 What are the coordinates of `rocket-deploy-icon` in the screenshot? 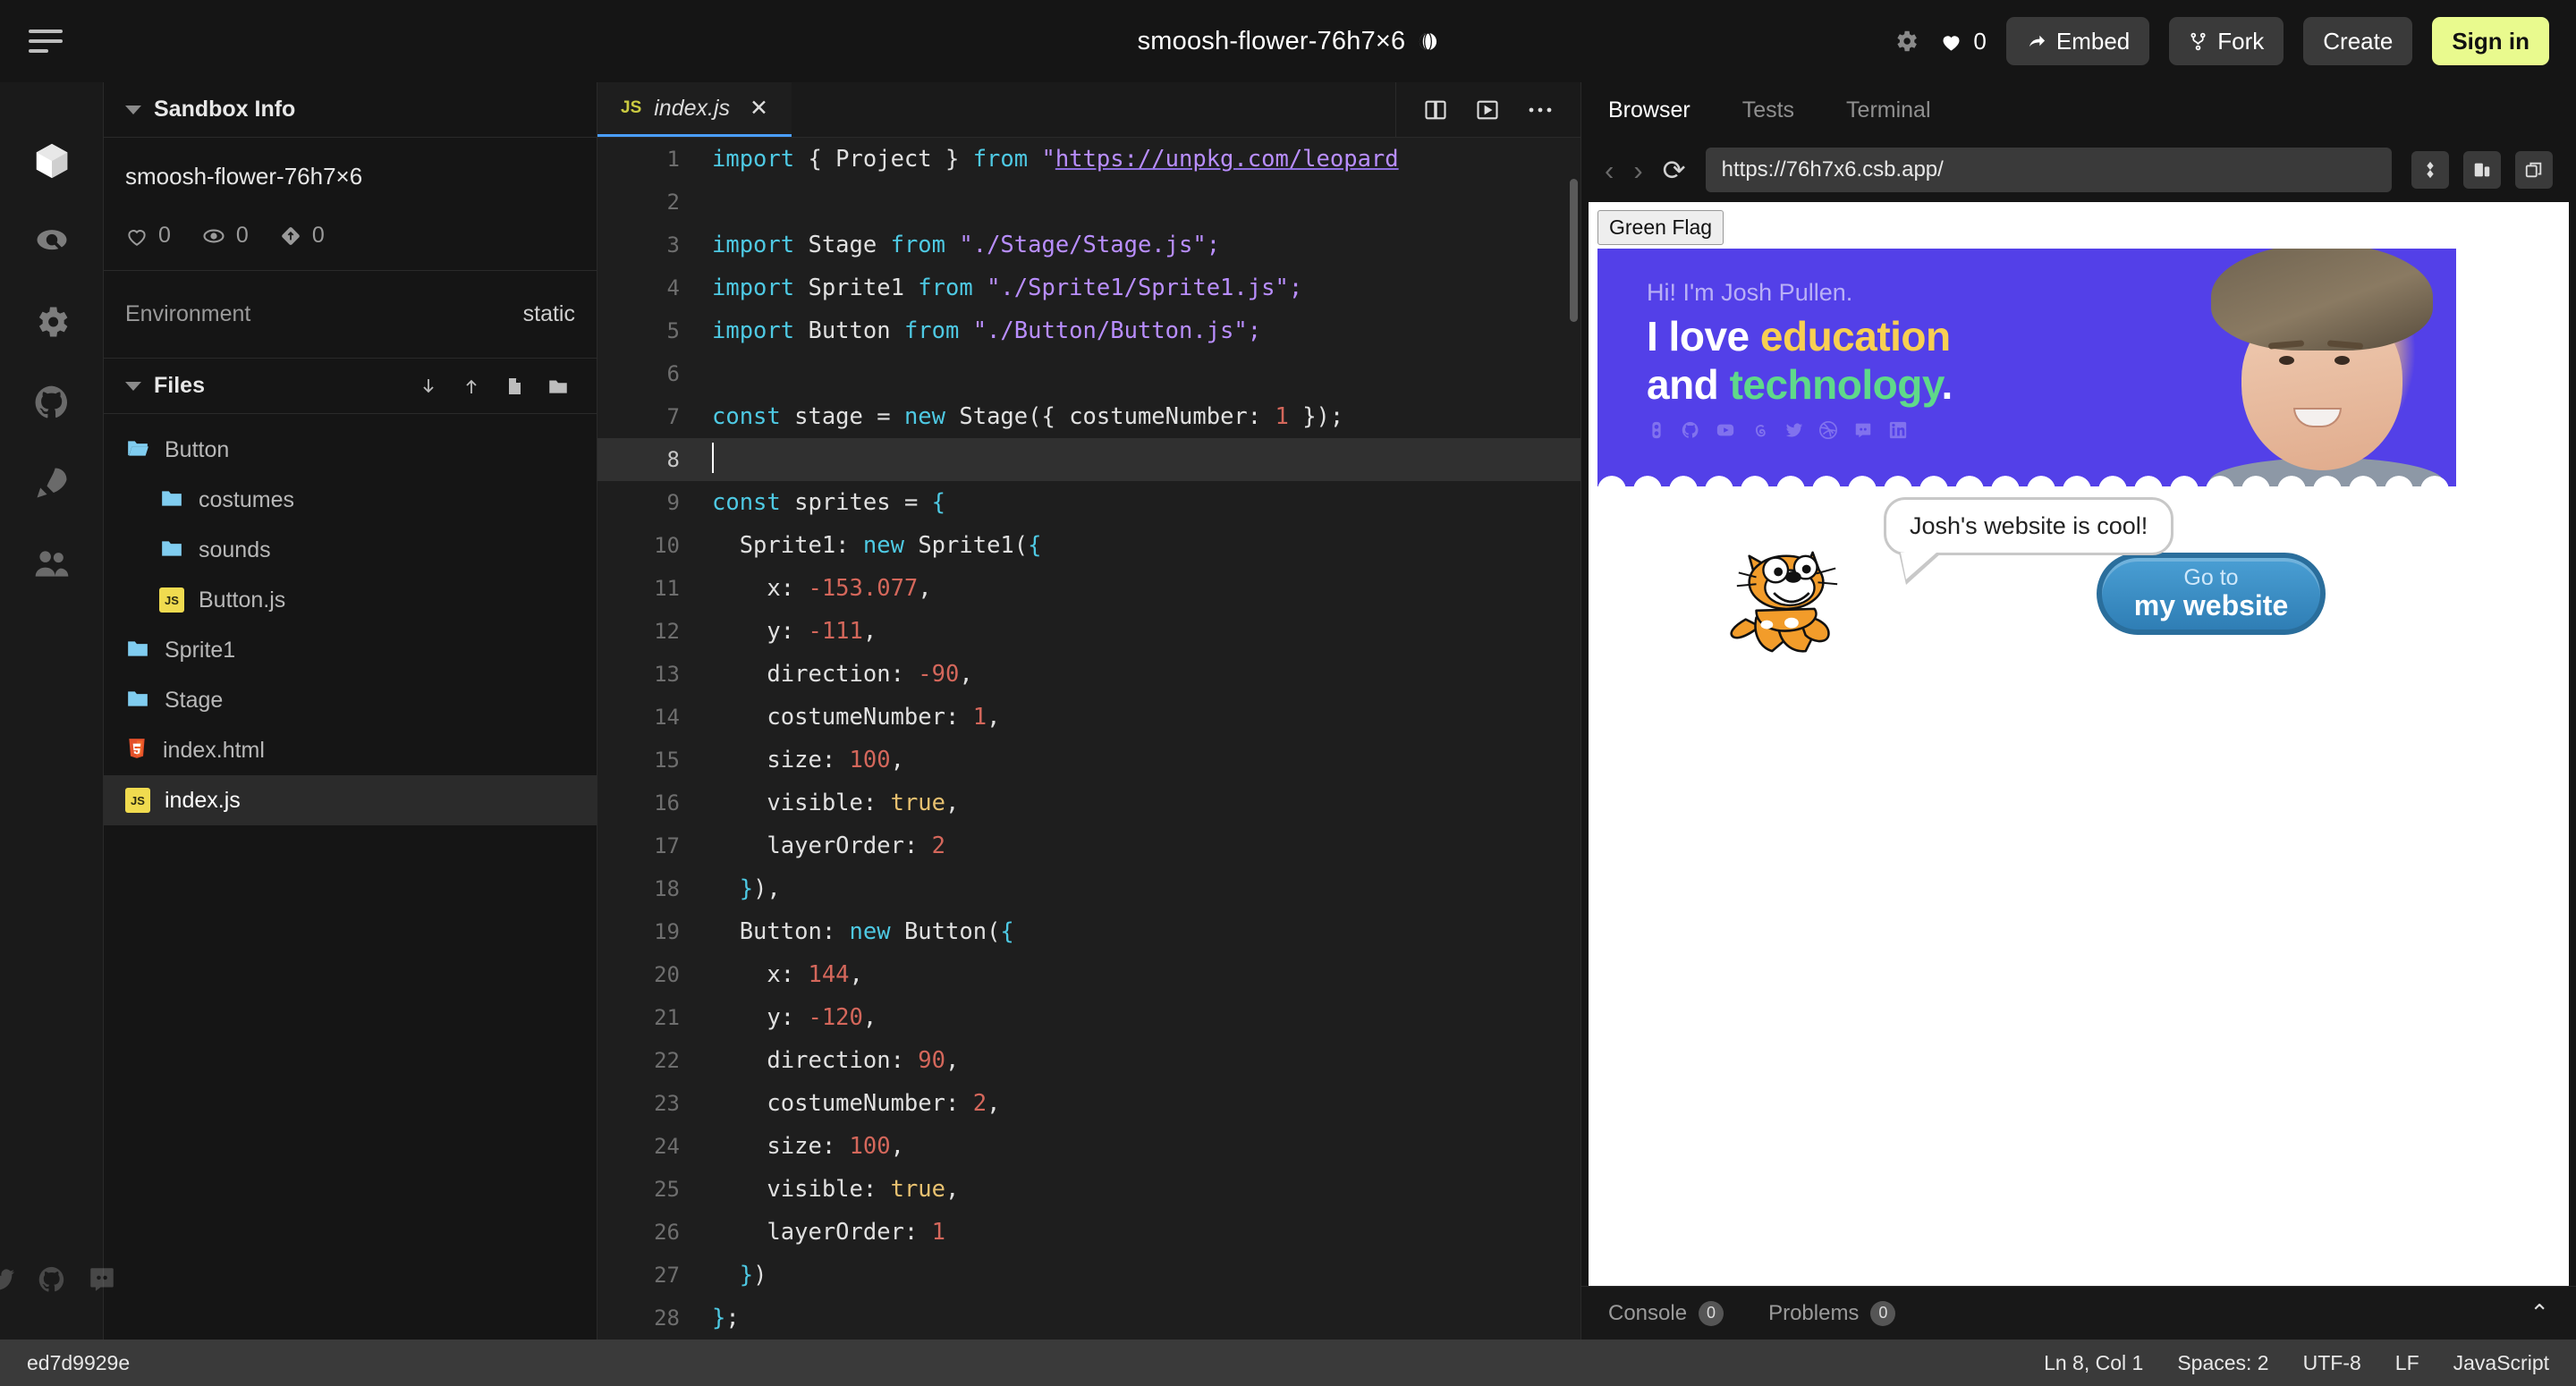 It's located at (52, 483).